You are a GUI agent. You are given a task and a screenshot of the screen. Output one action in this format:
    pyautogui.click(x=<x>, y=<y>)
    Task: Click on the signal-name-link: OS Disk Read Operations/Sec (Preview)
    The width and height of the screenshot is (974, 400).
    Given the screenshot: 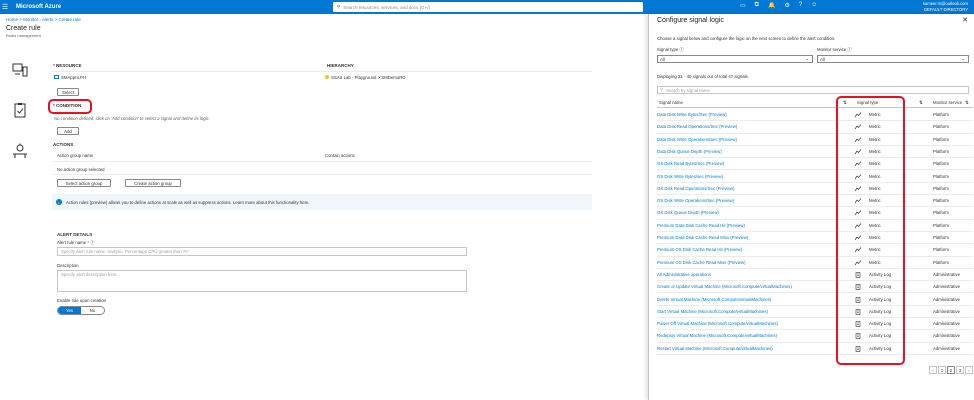 What is the action you would take?
    pyautogui.click(x=695, y=188)
    